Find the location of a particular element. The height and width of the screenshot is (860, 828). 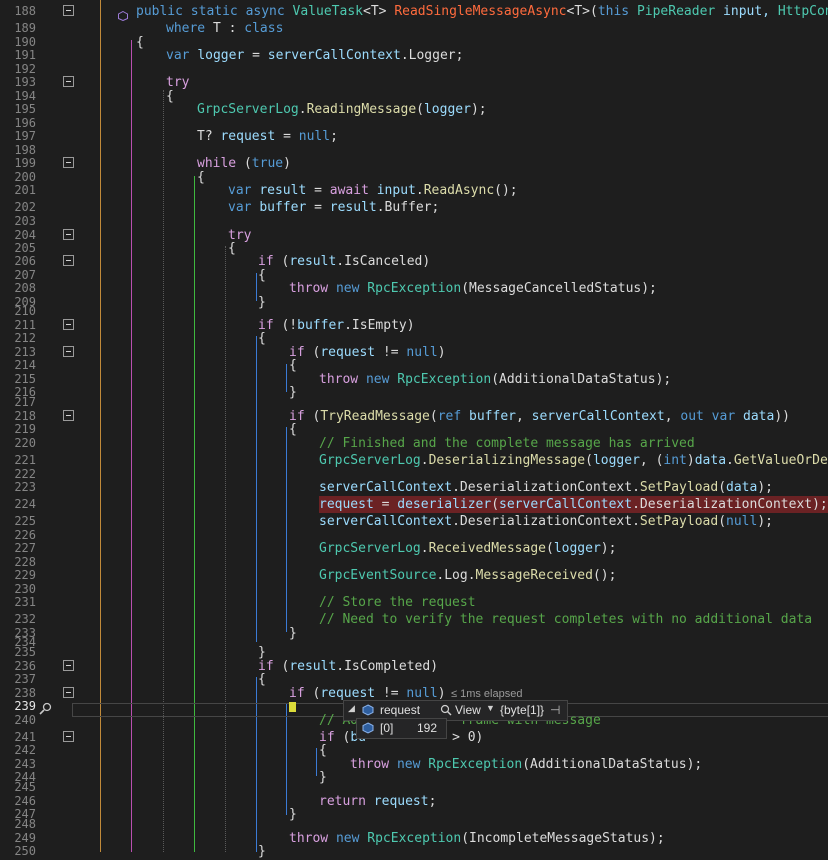

line-number: 223 is located at coordinates (25, 487).